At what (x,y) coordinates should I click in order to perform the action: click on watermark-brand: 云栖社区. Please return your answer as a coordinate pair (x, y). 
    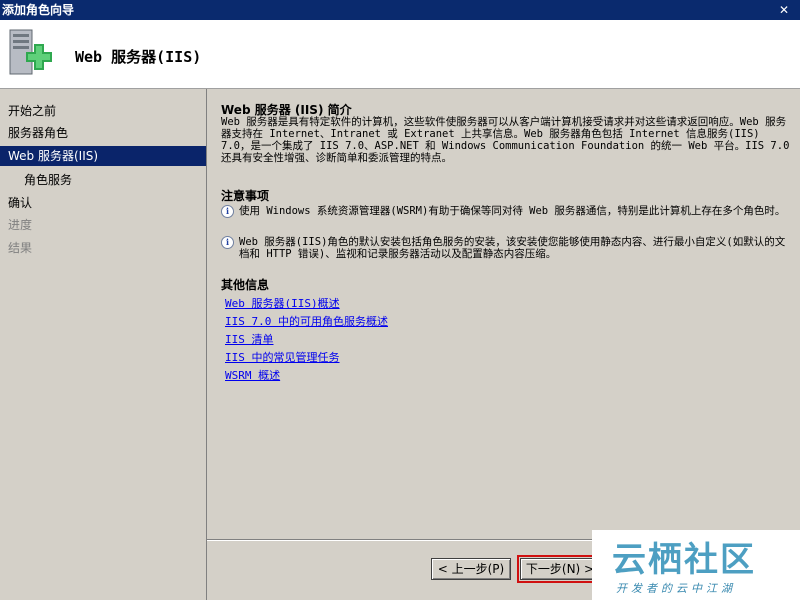
    Looking at the image, I should click on (684, 560).